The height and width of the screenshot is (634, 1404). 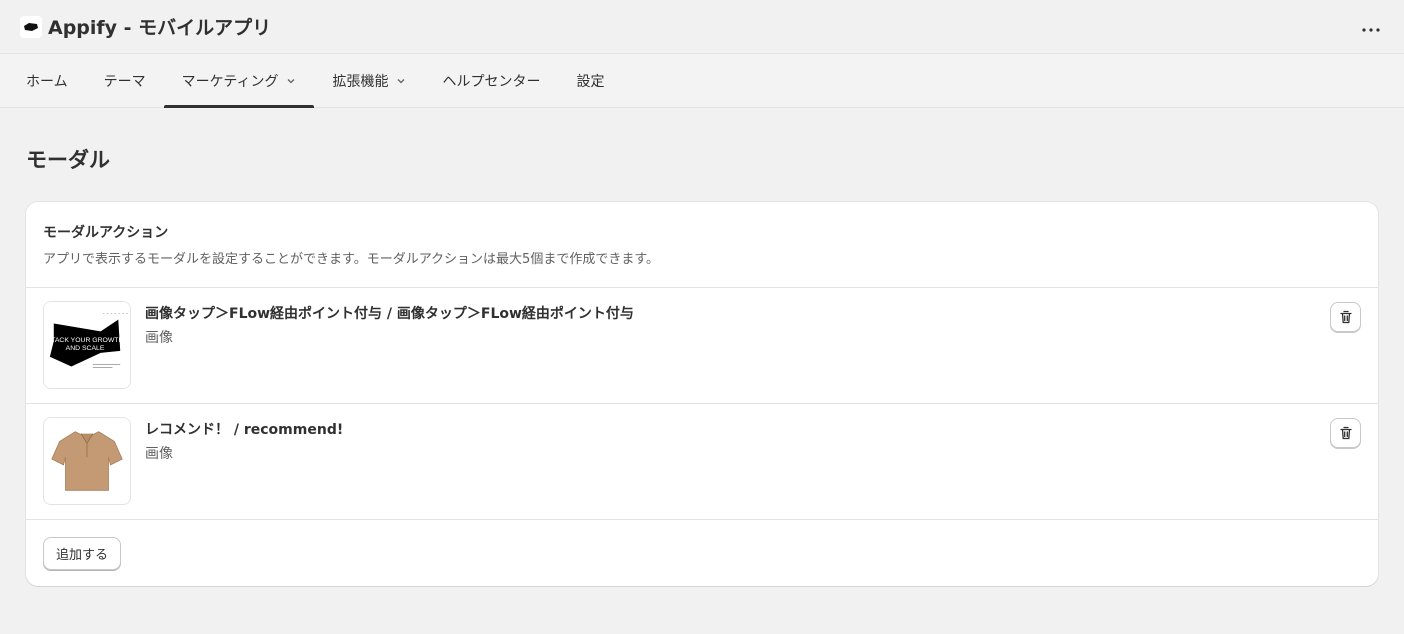 I want to click on nav-label: 拡張機能, so click(x=360, y=81).